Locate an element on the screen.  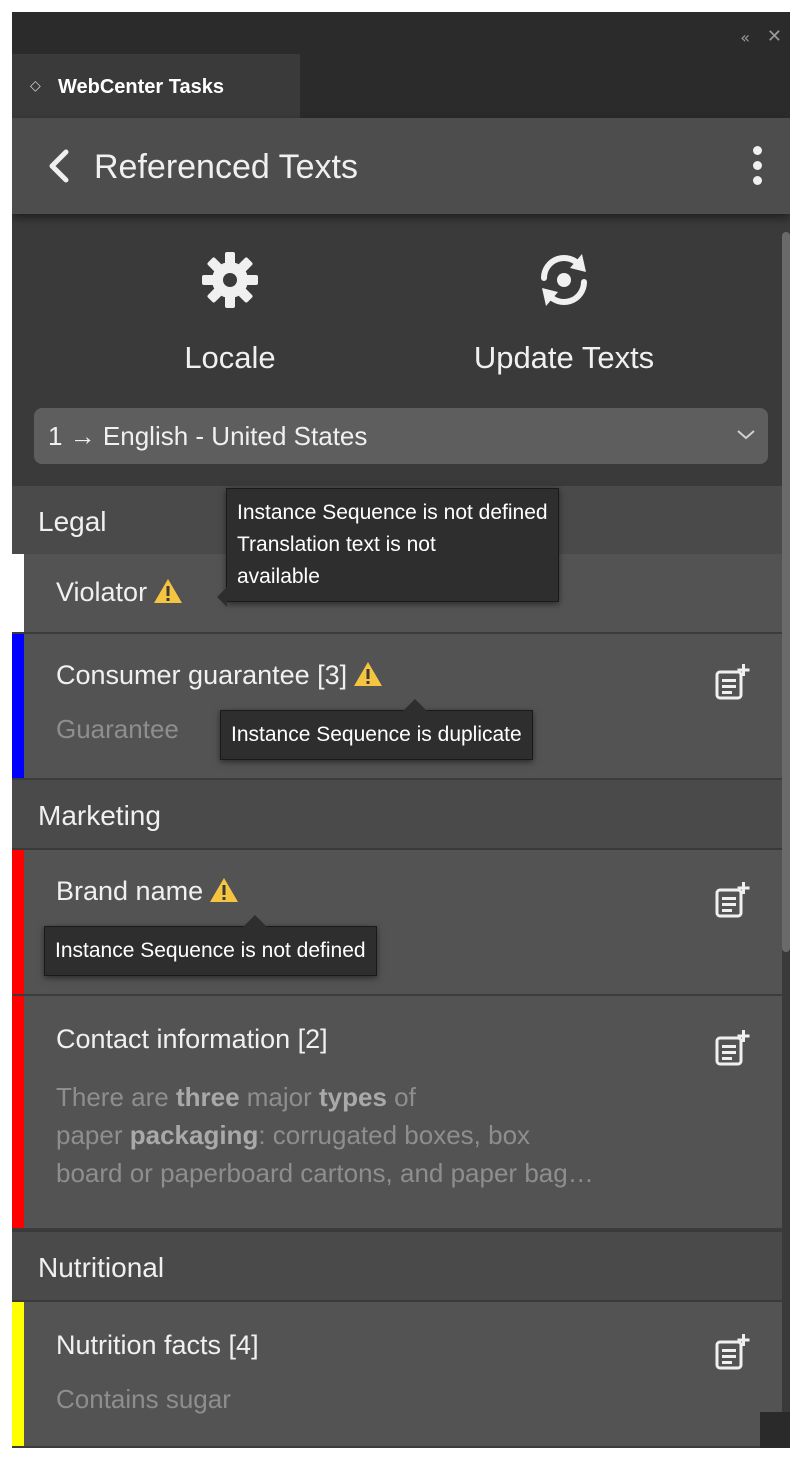
item-title: Contact information [2] is located at coordinates (192, 1039).